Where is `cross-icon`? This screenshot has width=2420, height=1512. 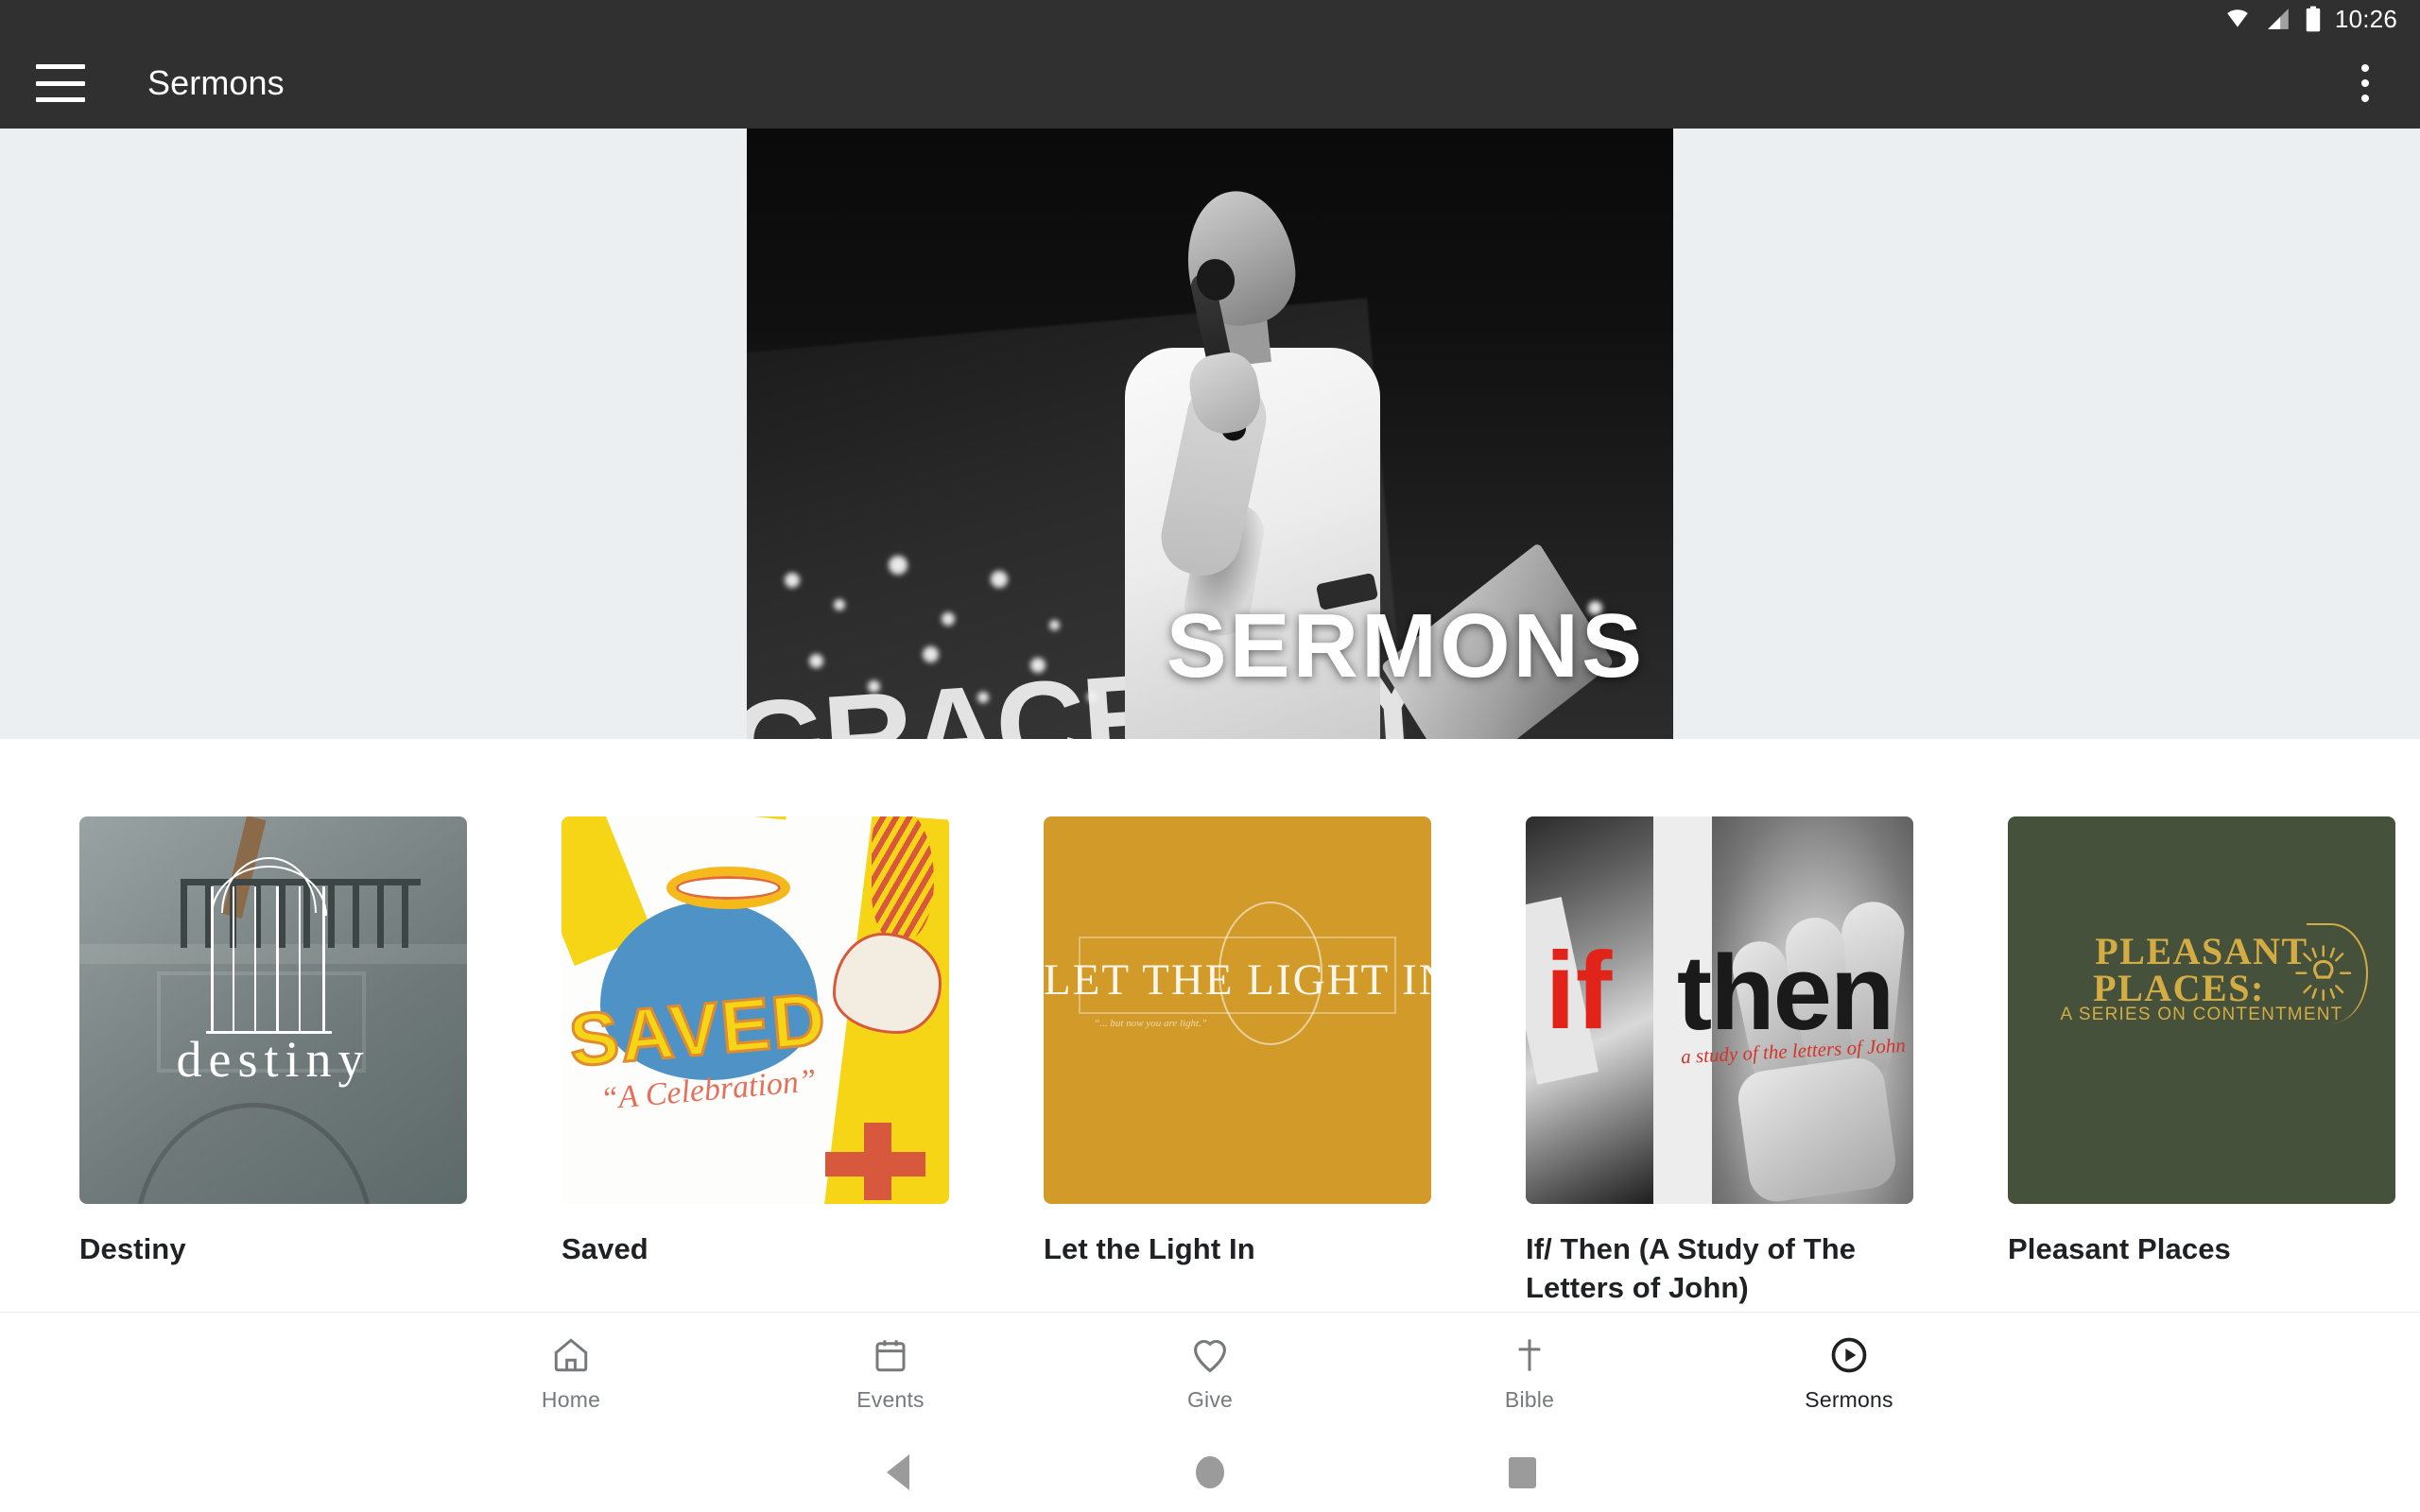
cross-icon is located at coordinates (1530, 1355).